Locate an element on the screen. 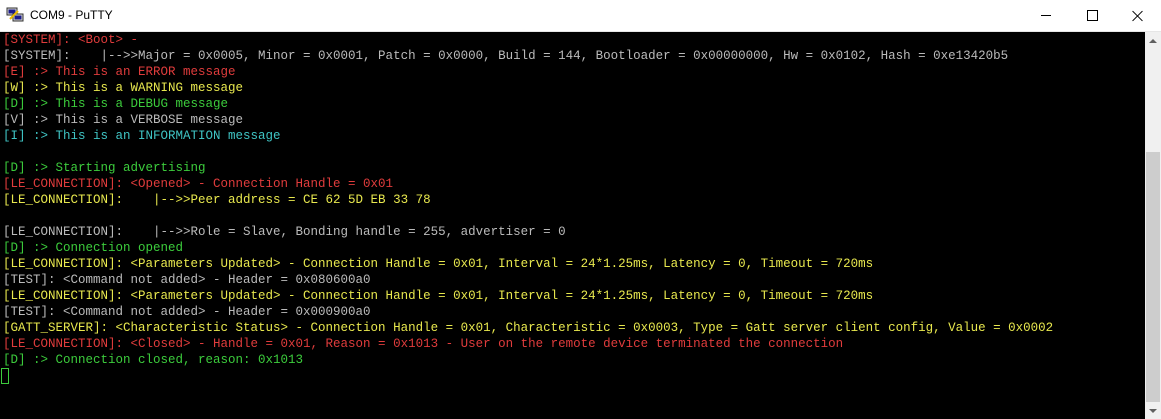 The width and height of the screenshot is (1161, 419). terminal-line: [W] :> This is a WARNING message is located at coordinates (123, 88).